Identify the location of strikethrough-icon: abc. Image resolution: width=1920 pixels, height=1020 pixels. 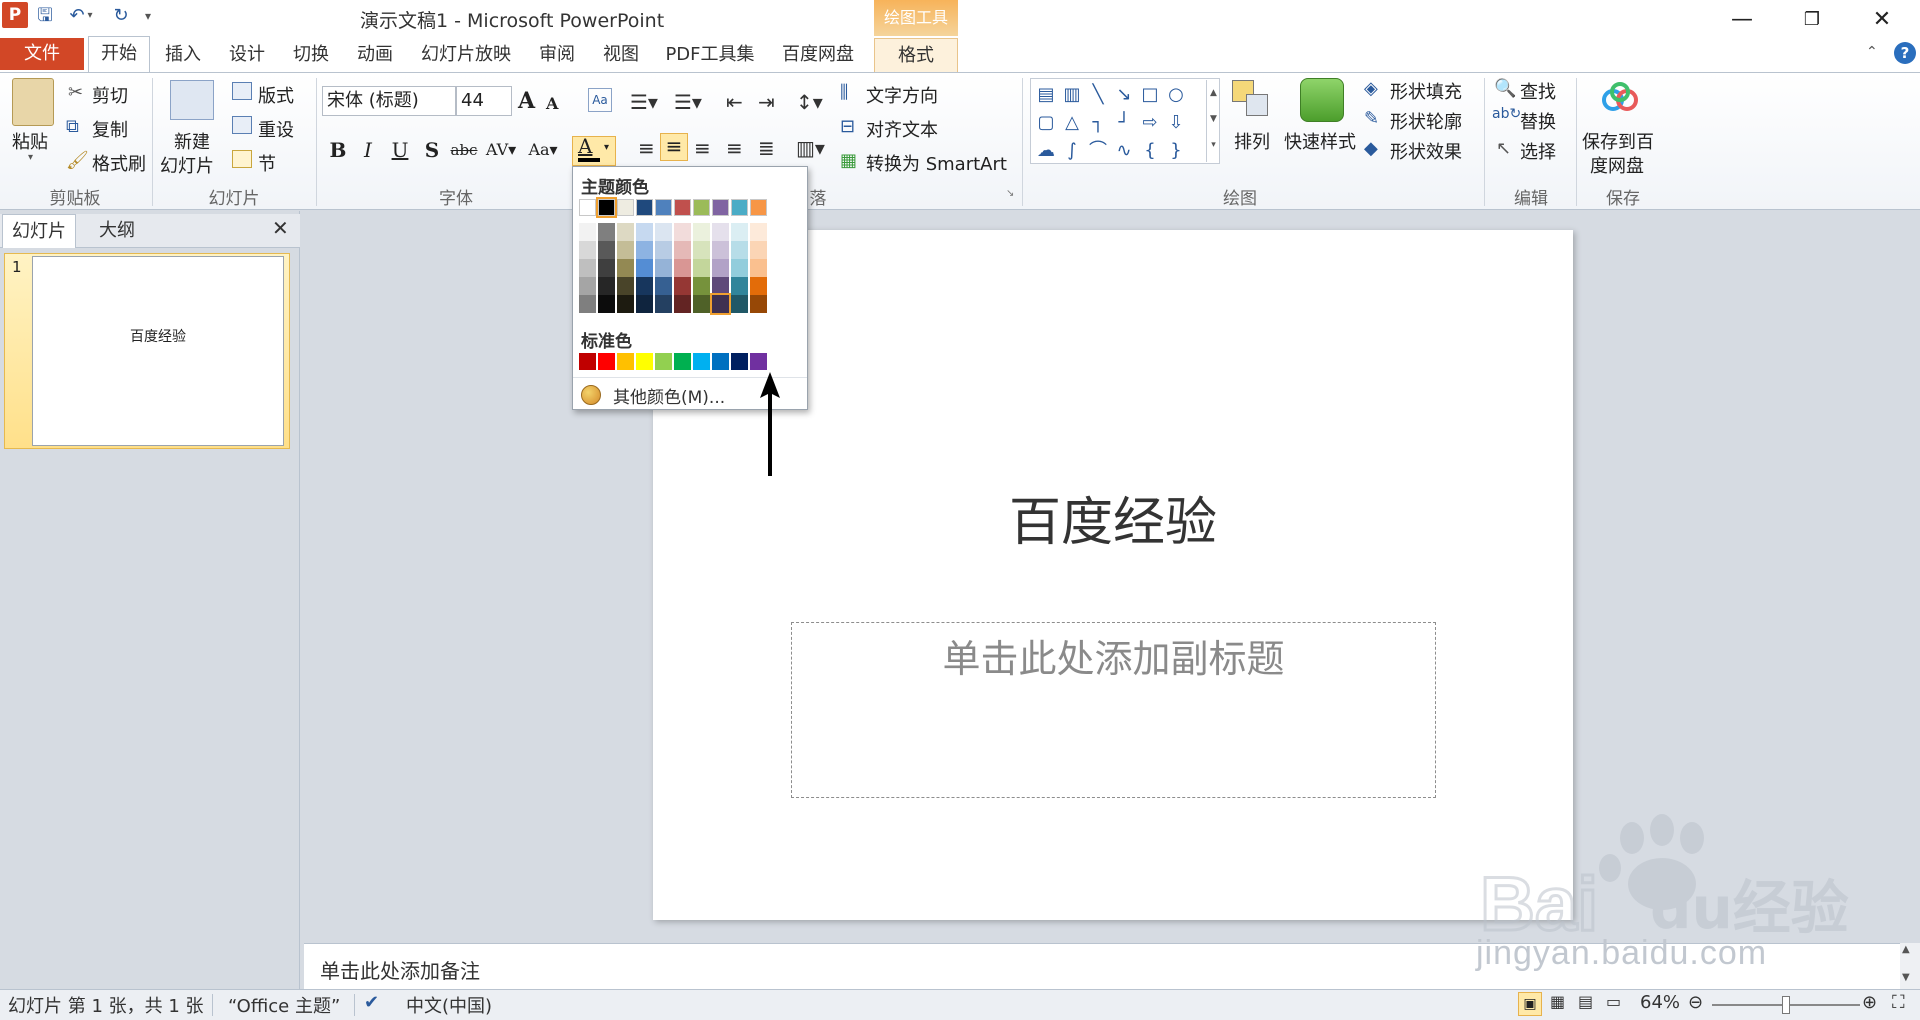
(464, 150).